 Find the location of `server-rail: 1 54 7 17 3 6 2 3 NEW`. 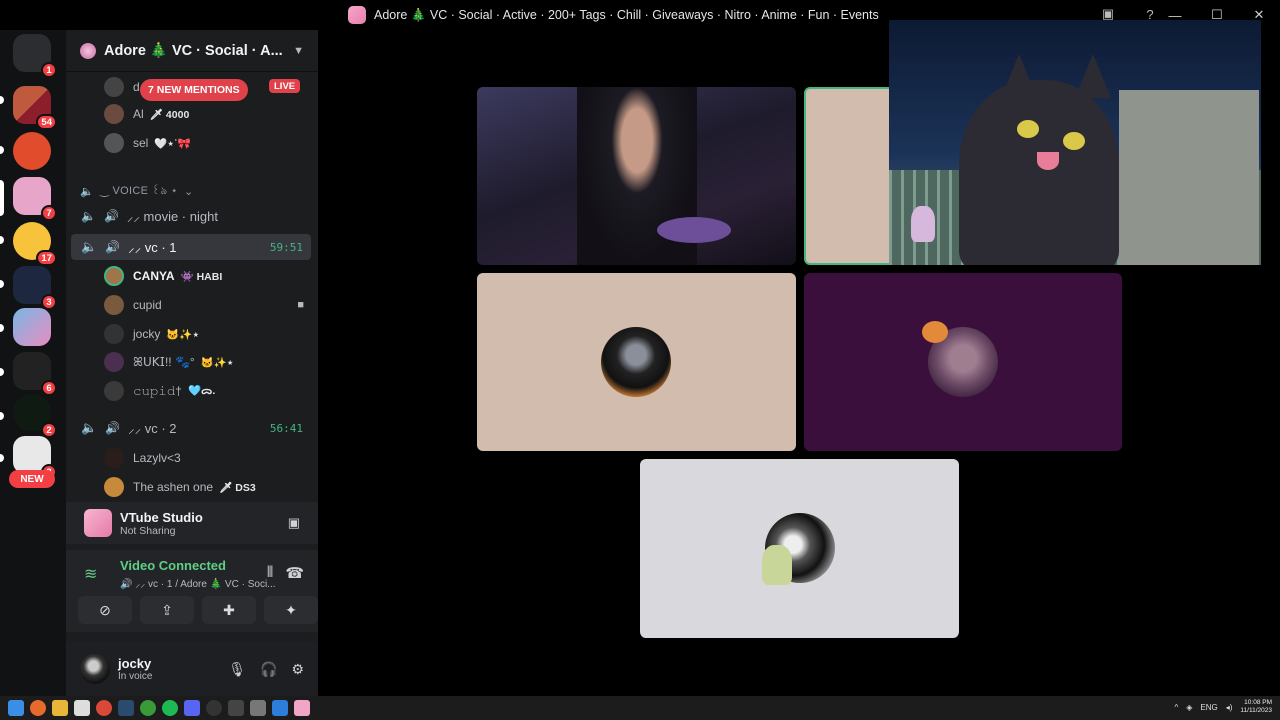

server-rail: 1 54 7 17 3 6 2 3 NEW is located at coordinates (33, 363).